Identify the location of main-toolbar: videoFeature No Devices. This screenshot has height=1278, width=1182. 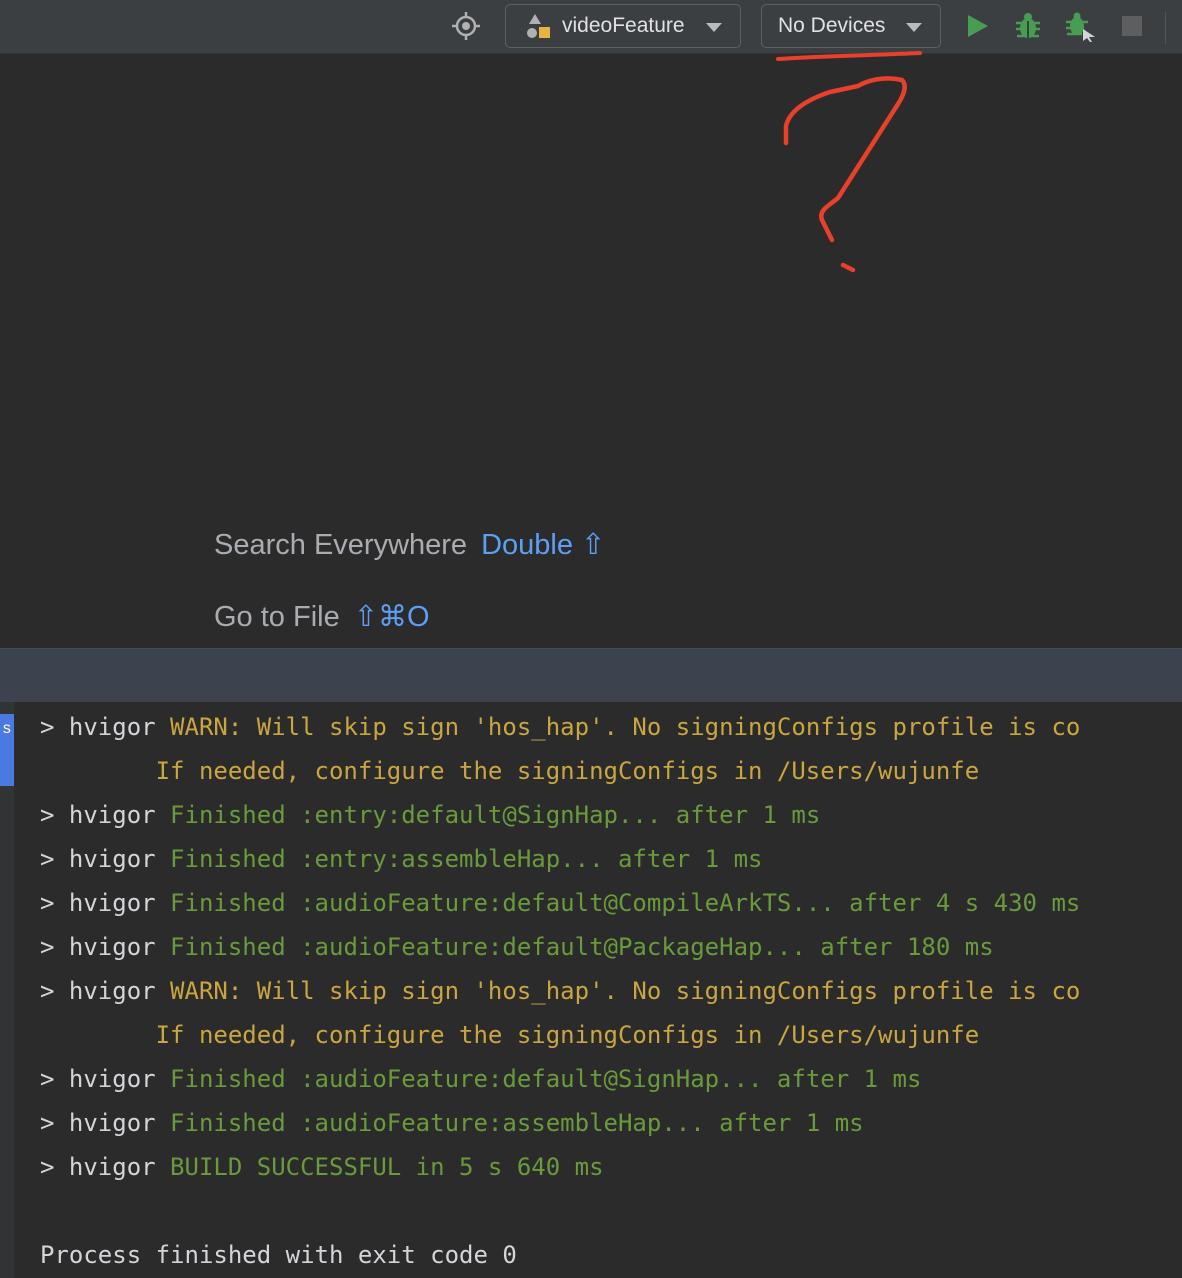
(591, 27).